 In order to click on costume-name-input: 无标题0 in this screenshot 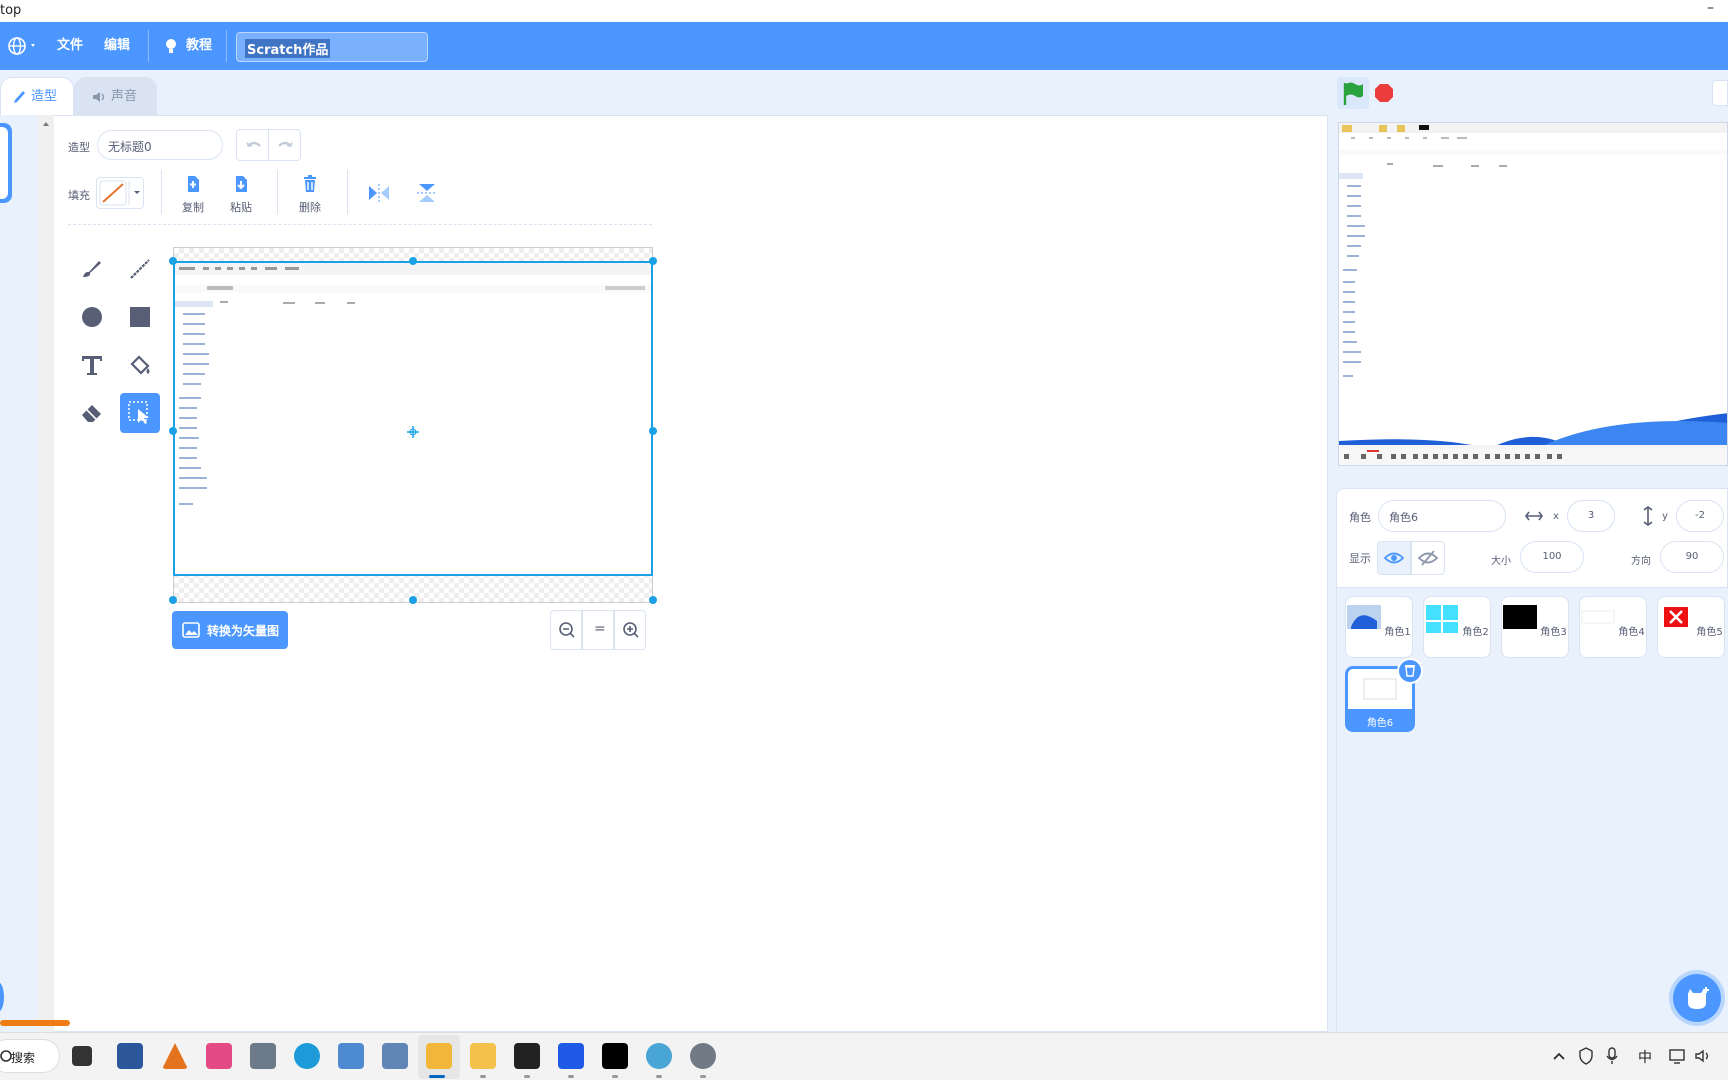, I will do `click(160, 145)`.